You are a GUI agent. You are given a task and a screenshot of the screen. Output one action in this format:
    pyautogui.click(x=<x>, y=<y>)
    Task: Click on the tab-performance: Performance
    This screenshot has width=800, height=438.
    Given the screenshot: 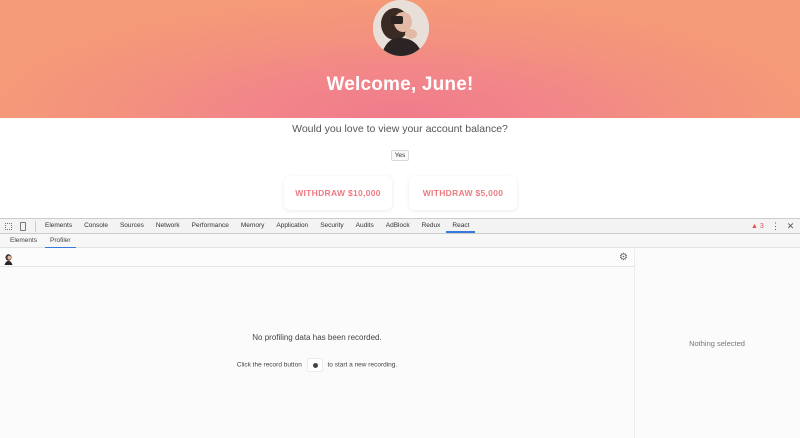 What is the action you would take?
    pyautogui.click(x=210, y=226)
    